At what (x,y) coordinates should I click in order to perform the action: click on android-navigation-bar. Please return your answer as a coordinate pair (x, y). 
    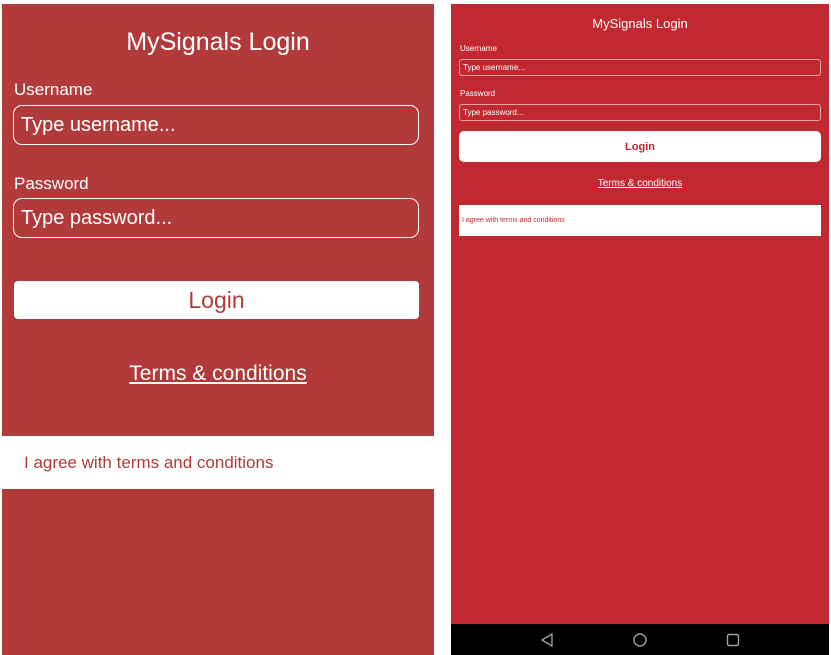
    Looking at the image, I should click on (640, 639).